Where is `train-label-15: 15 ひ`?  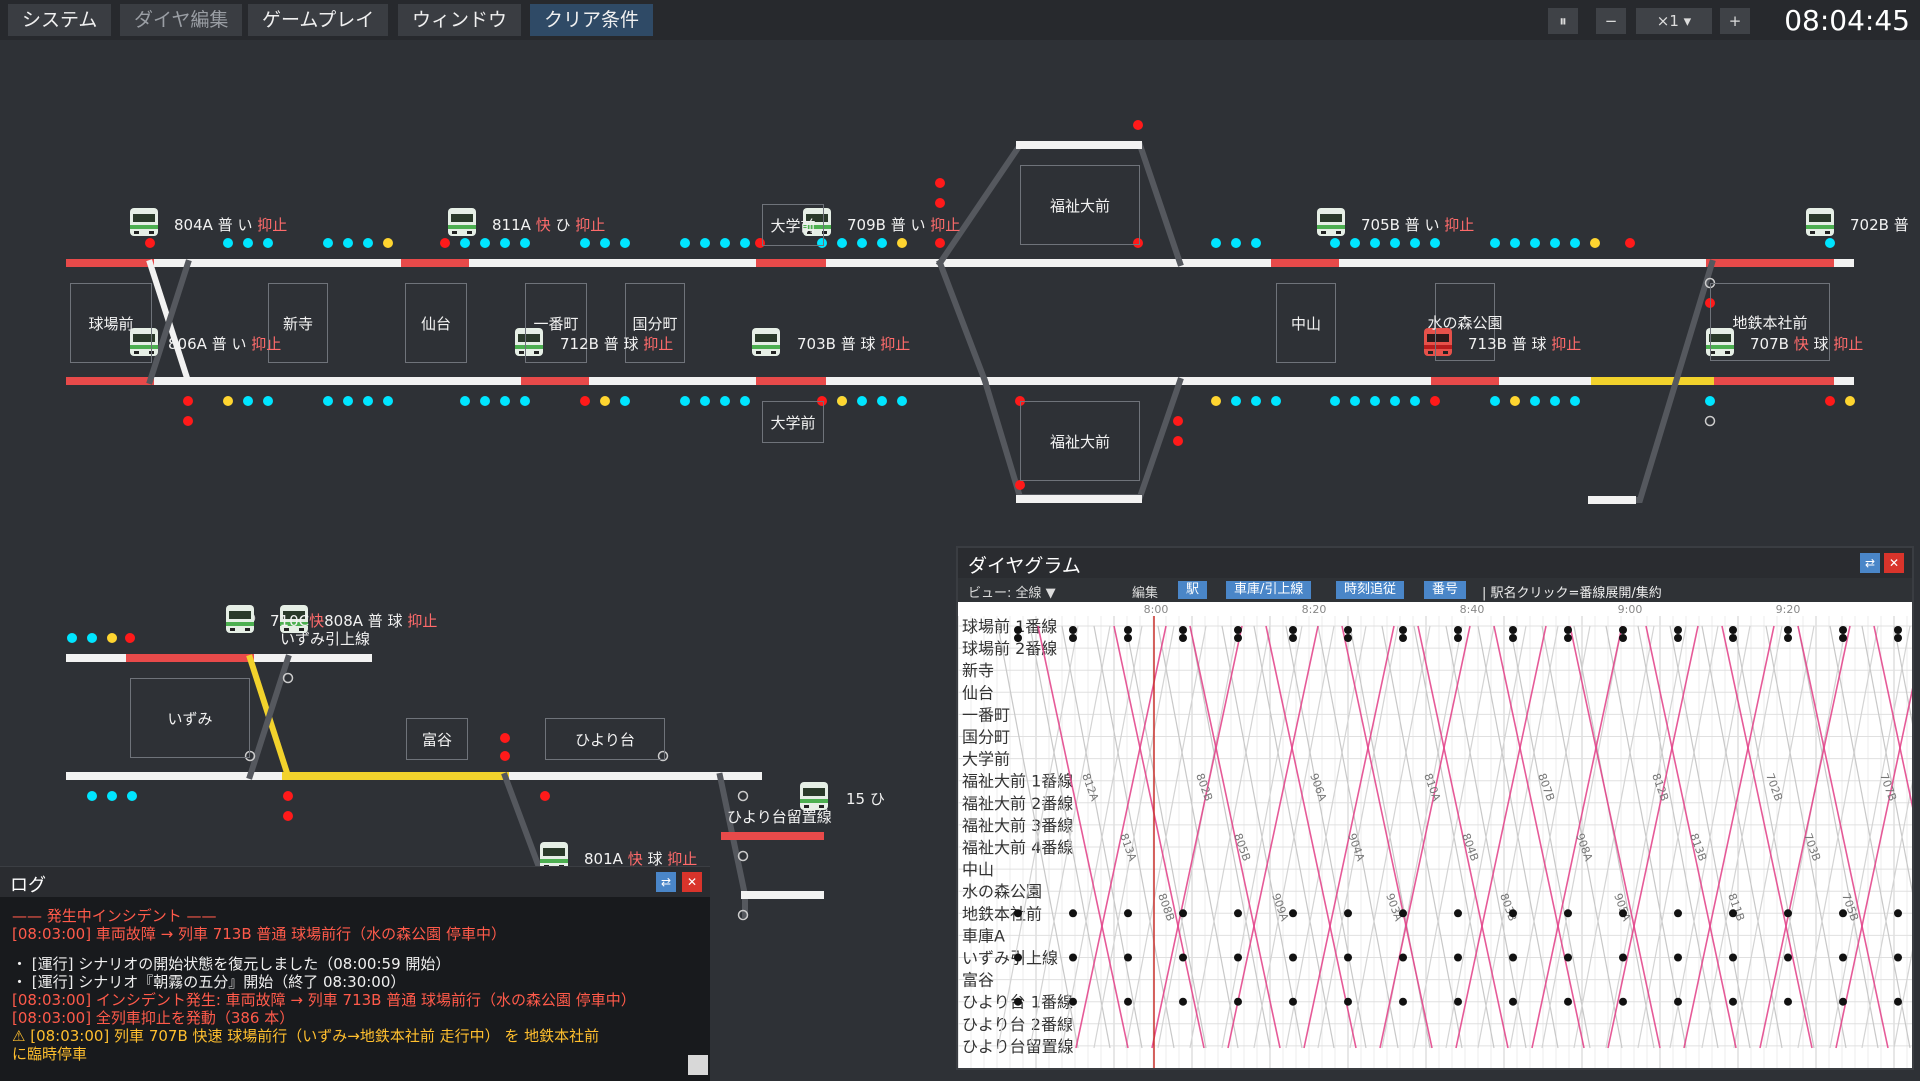
train-label-15: 15 ひ is located at coordinates (865, 798).